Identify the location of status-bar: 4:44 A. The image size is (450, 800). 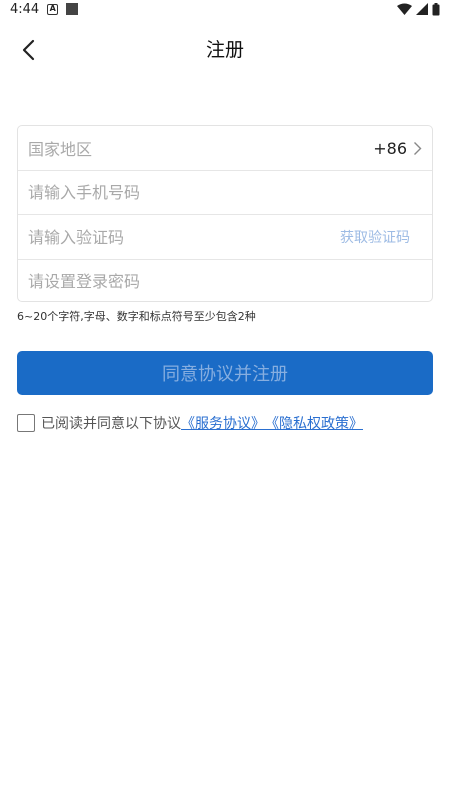
(225, 9).